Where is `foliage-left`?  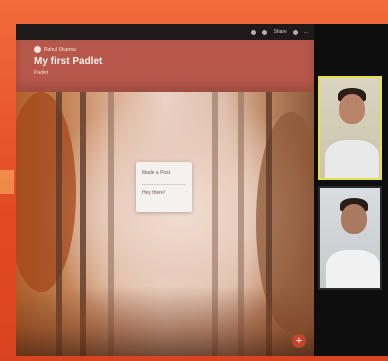
foliage-left is located at coordinates (46, 192).